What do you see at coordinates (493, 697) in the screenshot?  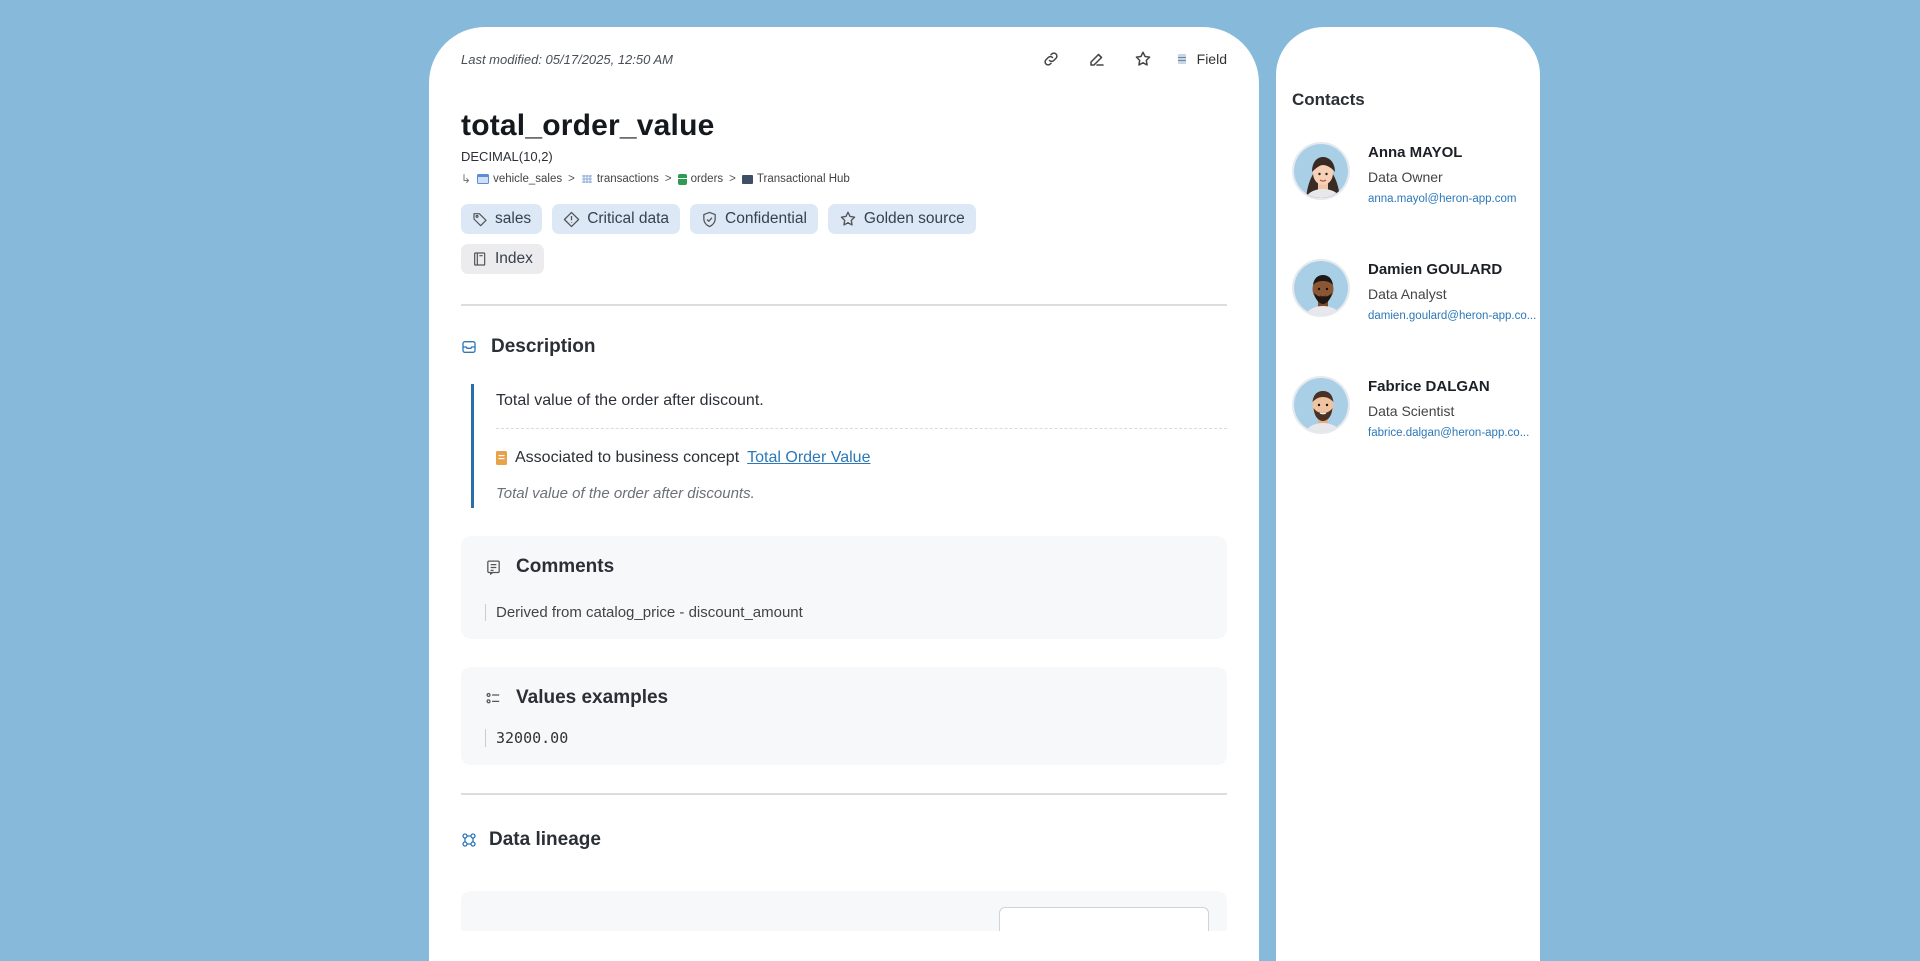 I see `list-icon` at bounding box center [493, 697].